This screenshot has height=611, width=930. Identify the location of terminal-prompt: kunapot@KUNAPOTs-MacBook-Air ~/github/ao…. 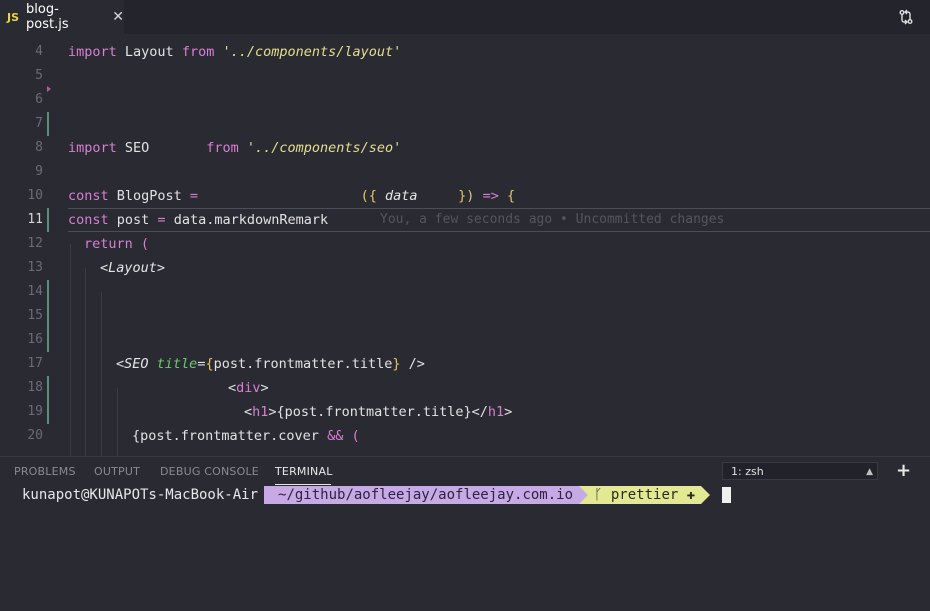
(377, 495).